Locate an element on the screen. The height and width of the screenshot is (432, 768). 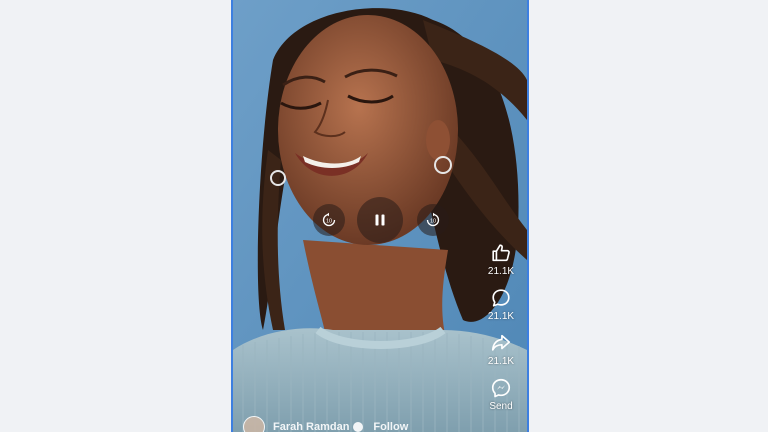
comment-button: 21.1K is located at coordinates (501, 305).